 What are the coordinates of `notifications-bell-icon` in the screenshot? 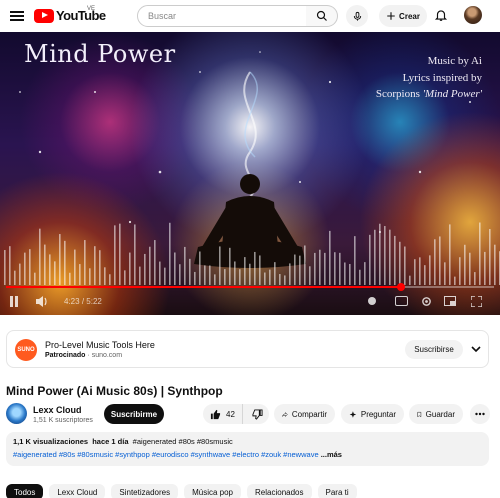 It's located at (441, 15).